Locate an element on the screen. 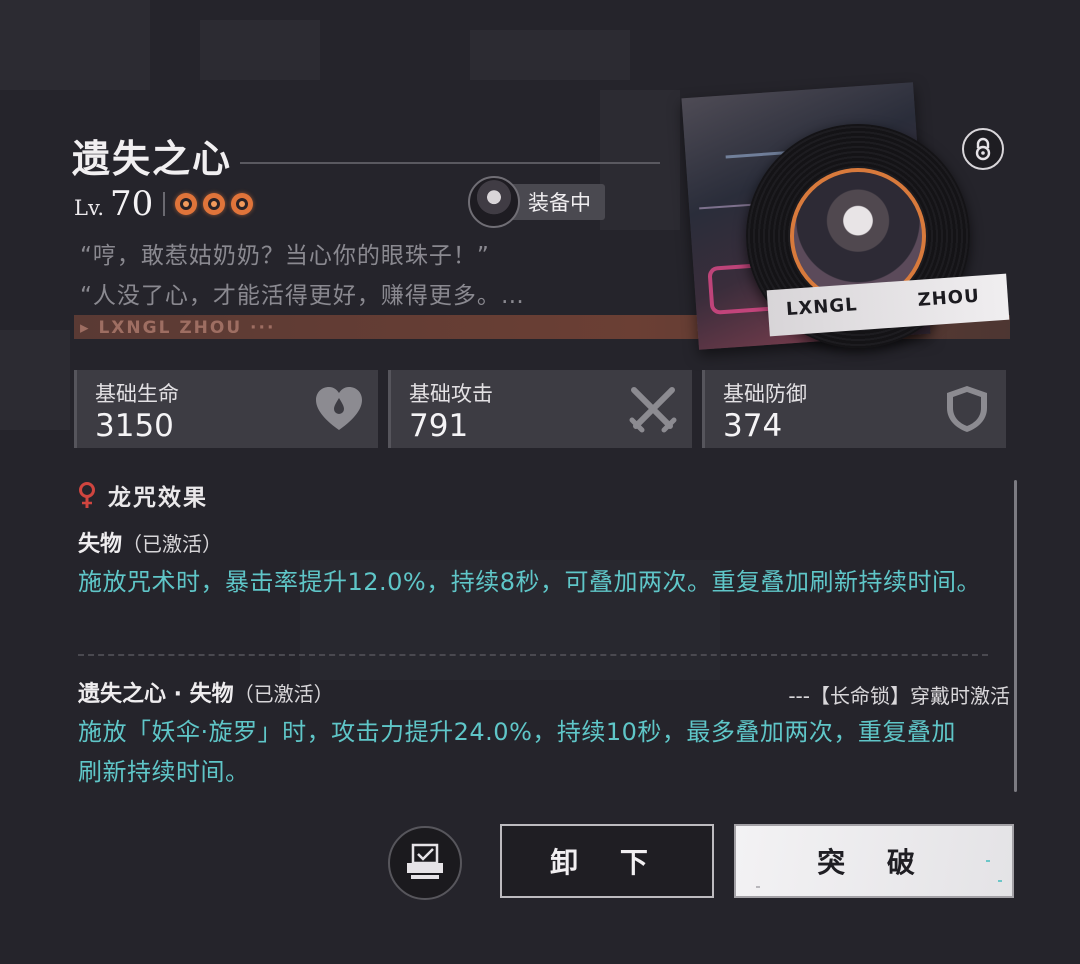 The image size is (1080, 964). equipped-label: 装备中 is located at coordinates (555, 202).